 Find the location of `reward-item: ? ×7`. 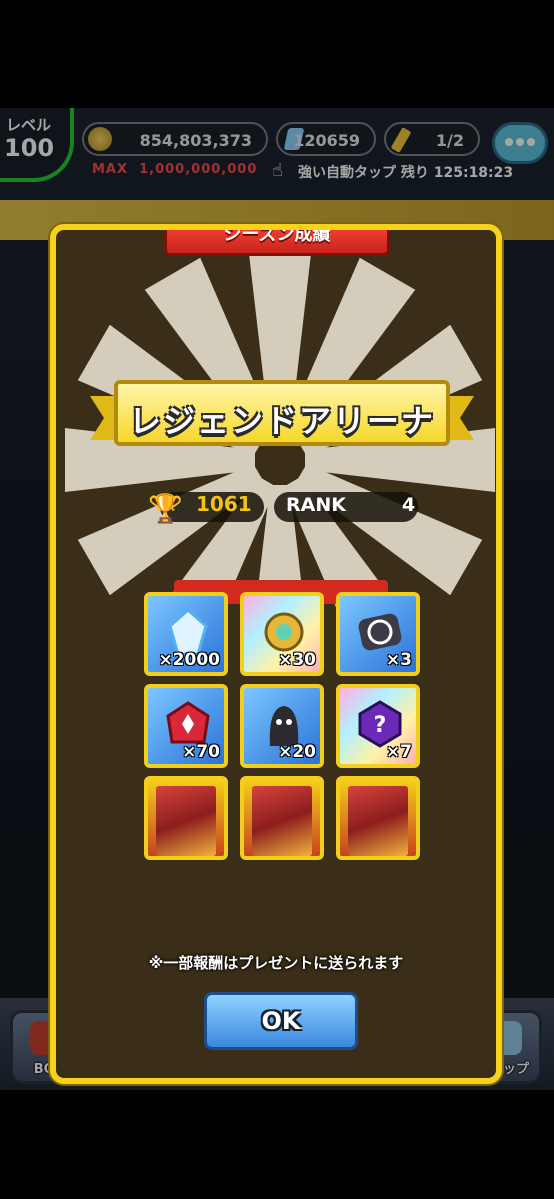

reward-item: ? ×7 is located at coordinates (378, 726).